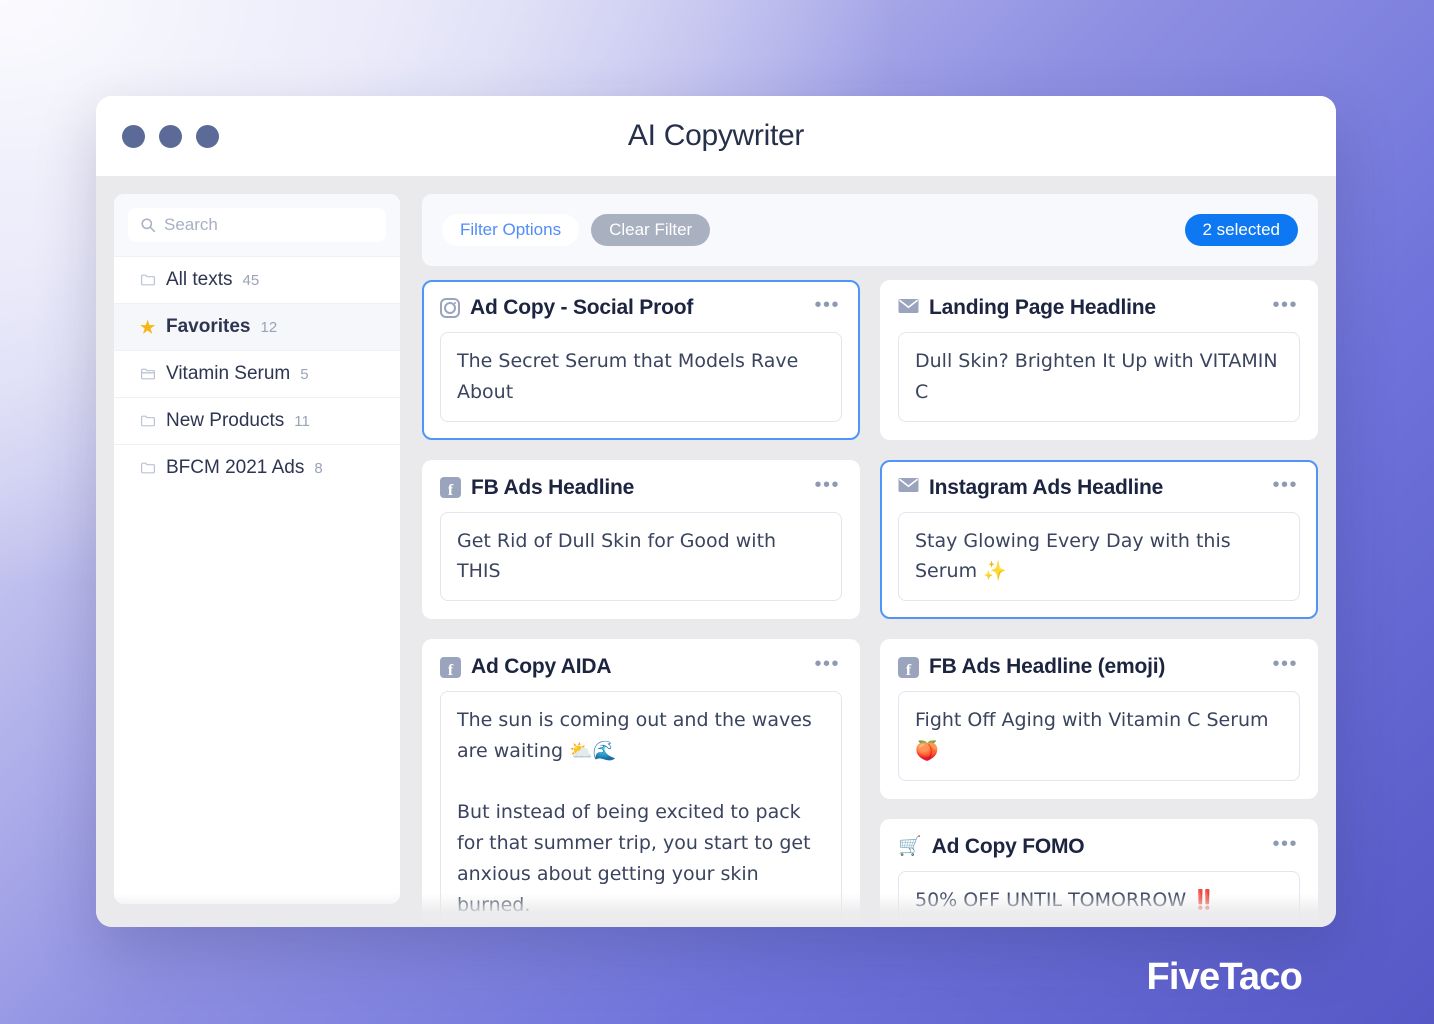 The height and width of the screenshot is (1024, 1434). What do you see at coordinates (641, 377) in the screenshot?
I see `card-body-text: The Secret Serum that Models Rave About` at bounding box center [641, 377].